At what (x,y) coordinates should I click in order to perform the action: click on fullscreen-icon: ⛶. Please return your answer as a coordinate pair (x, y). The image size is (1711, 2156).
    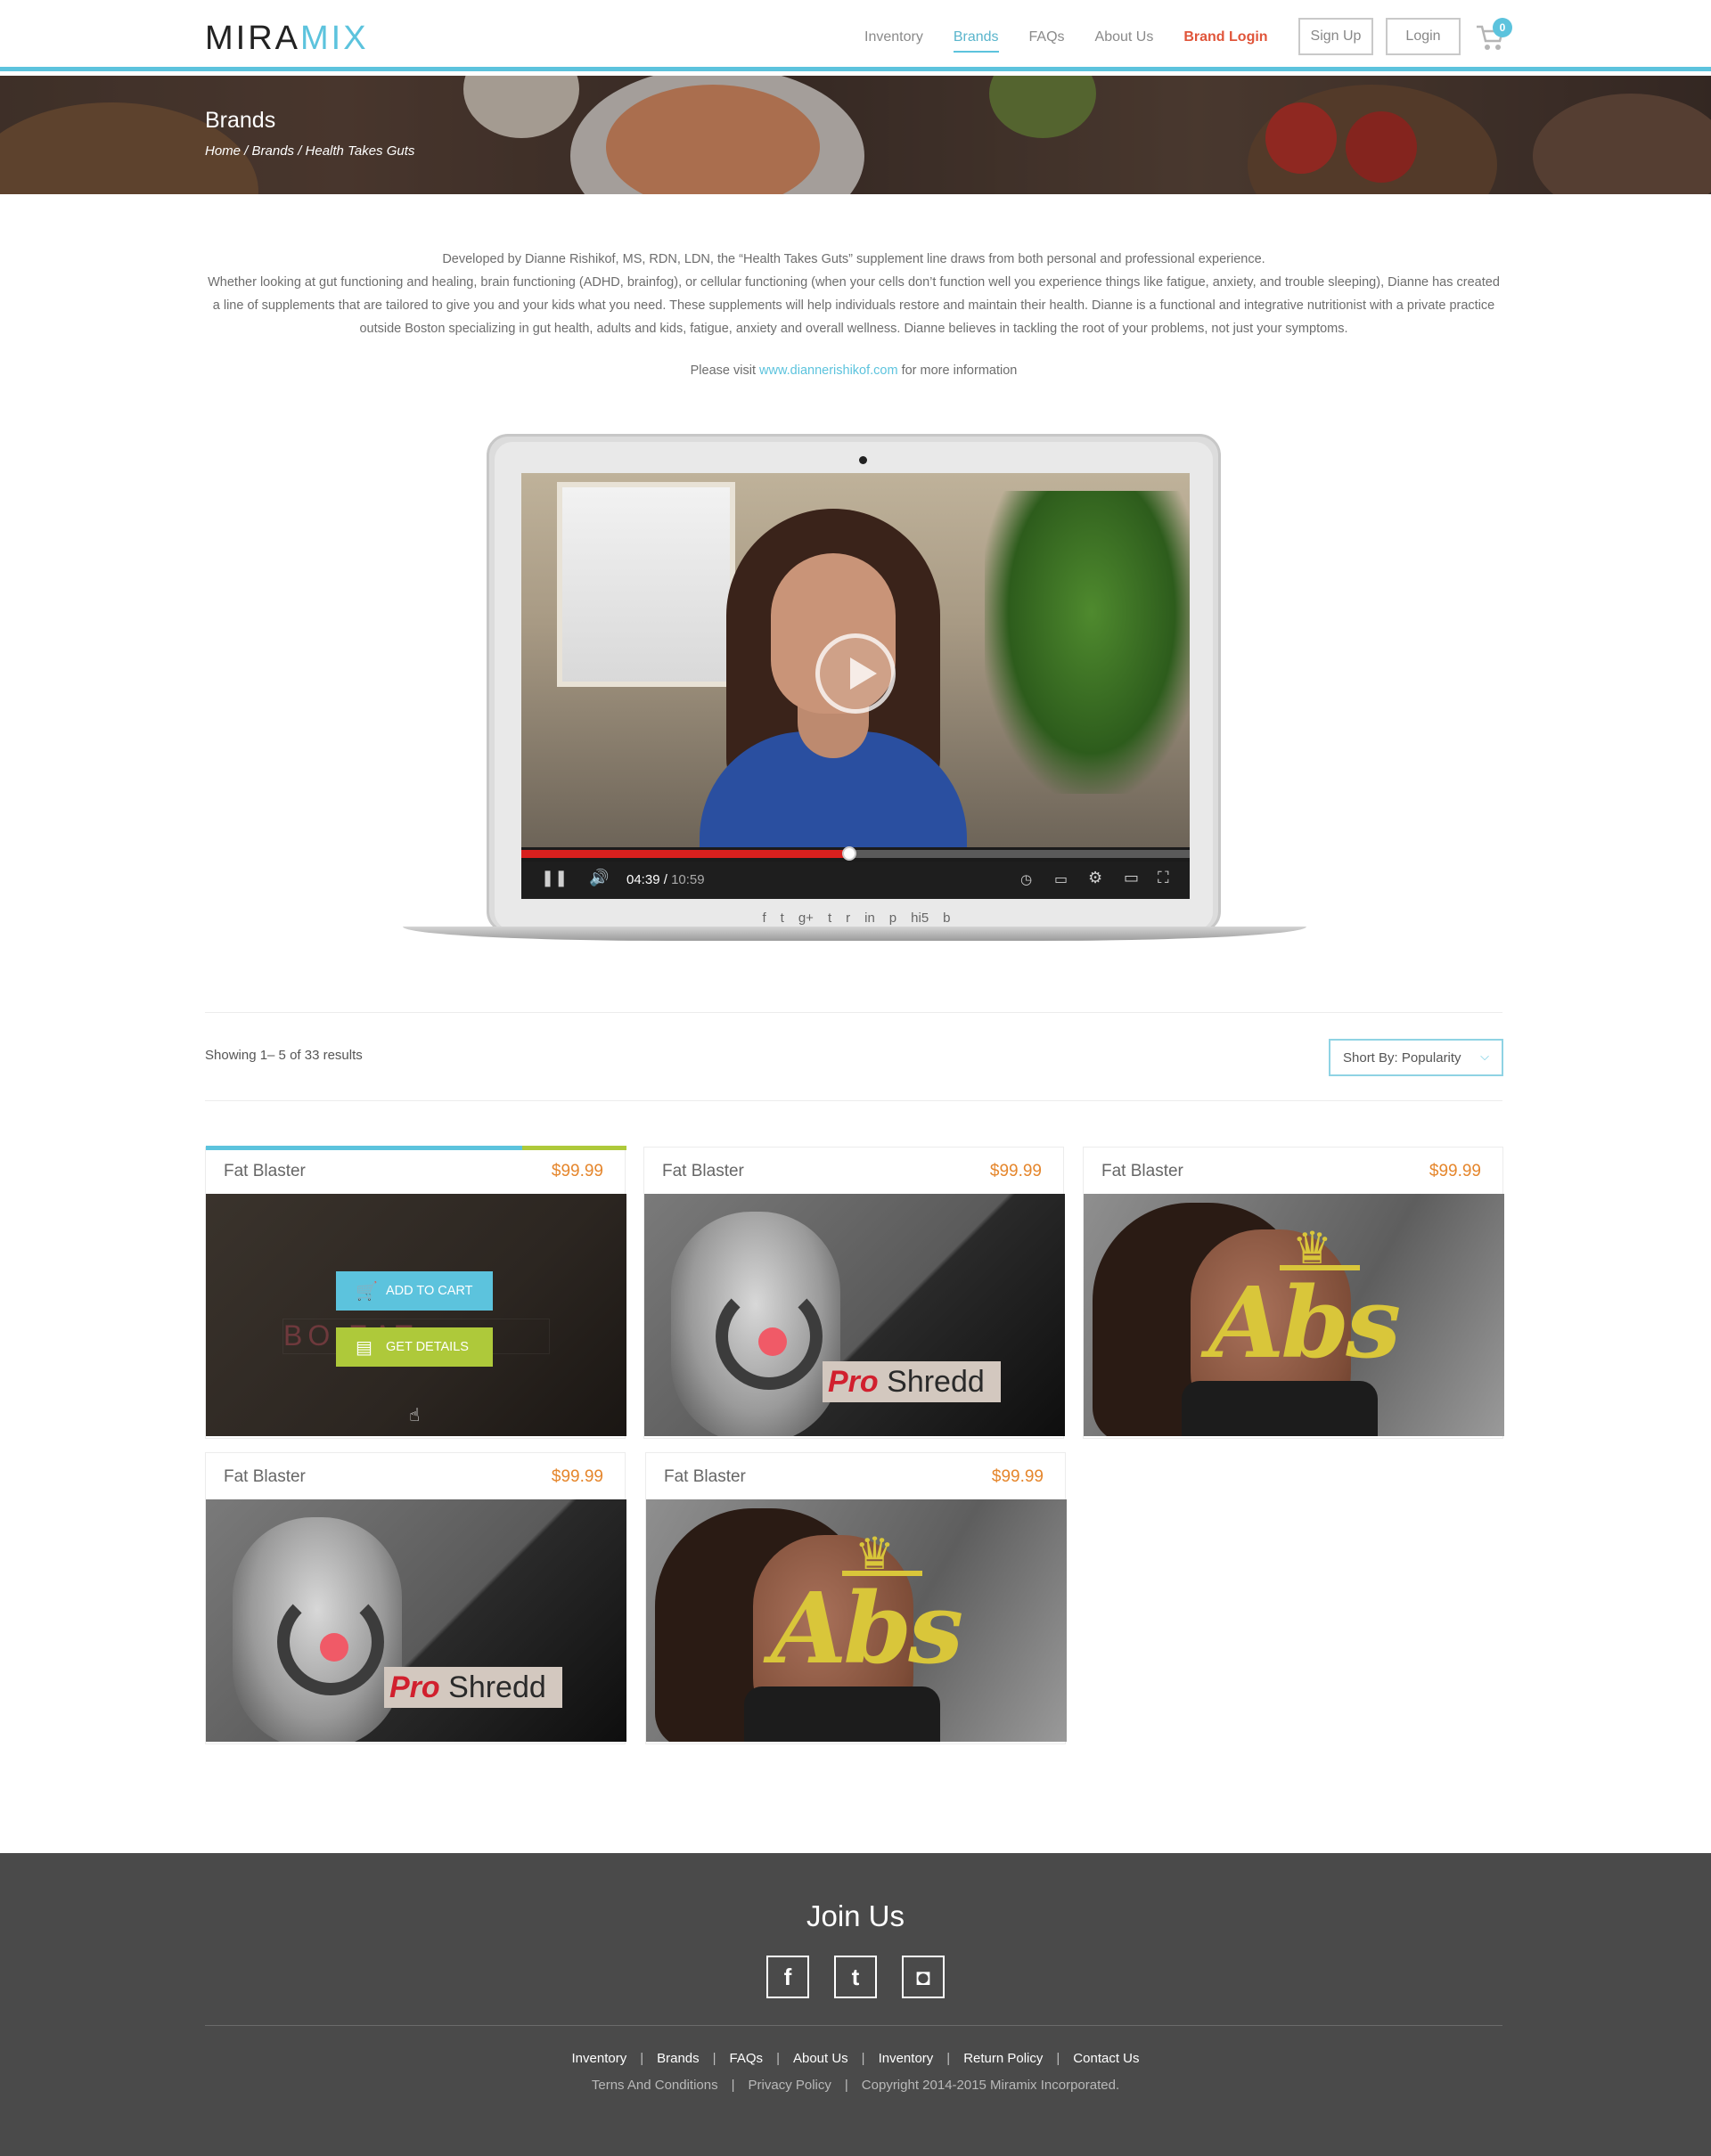
    Looking at the image, I should click on (1163, 878).